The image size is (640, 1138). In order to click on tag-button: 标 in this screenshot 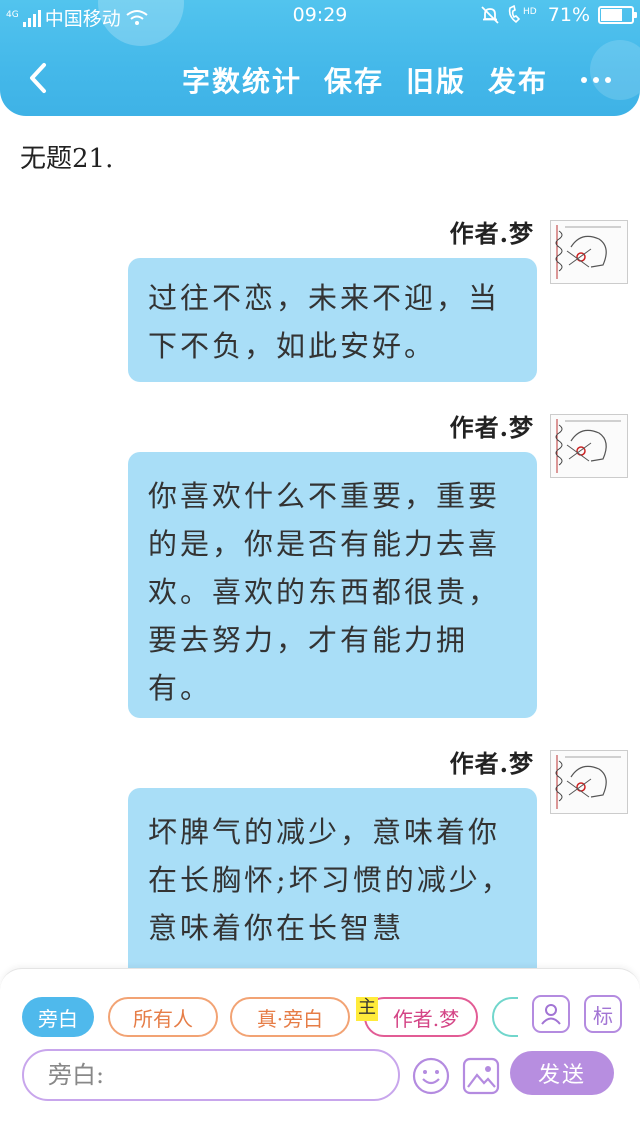, I will do `click(603, 1014)`.